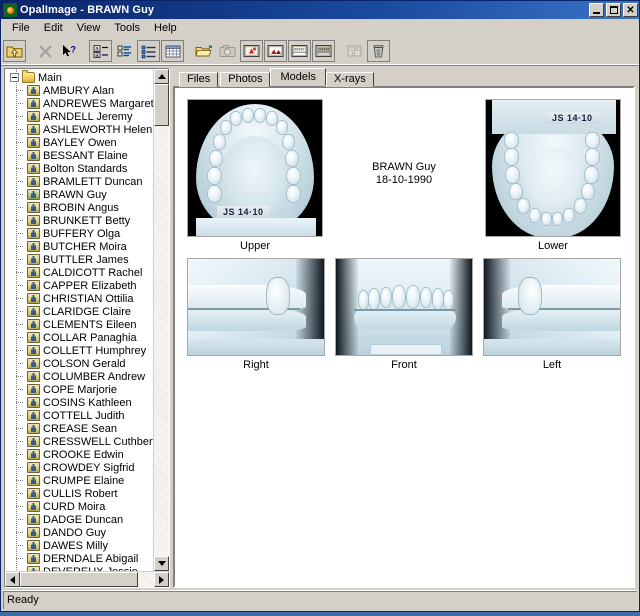 Image resolution: width=640 pixels, height=616 pixels. What do you see at coordinates (79, 454) in the screenshot?
I see `tree-item-crooke-edwin: CROOKE Edwin` at bounding box center [79, 454].